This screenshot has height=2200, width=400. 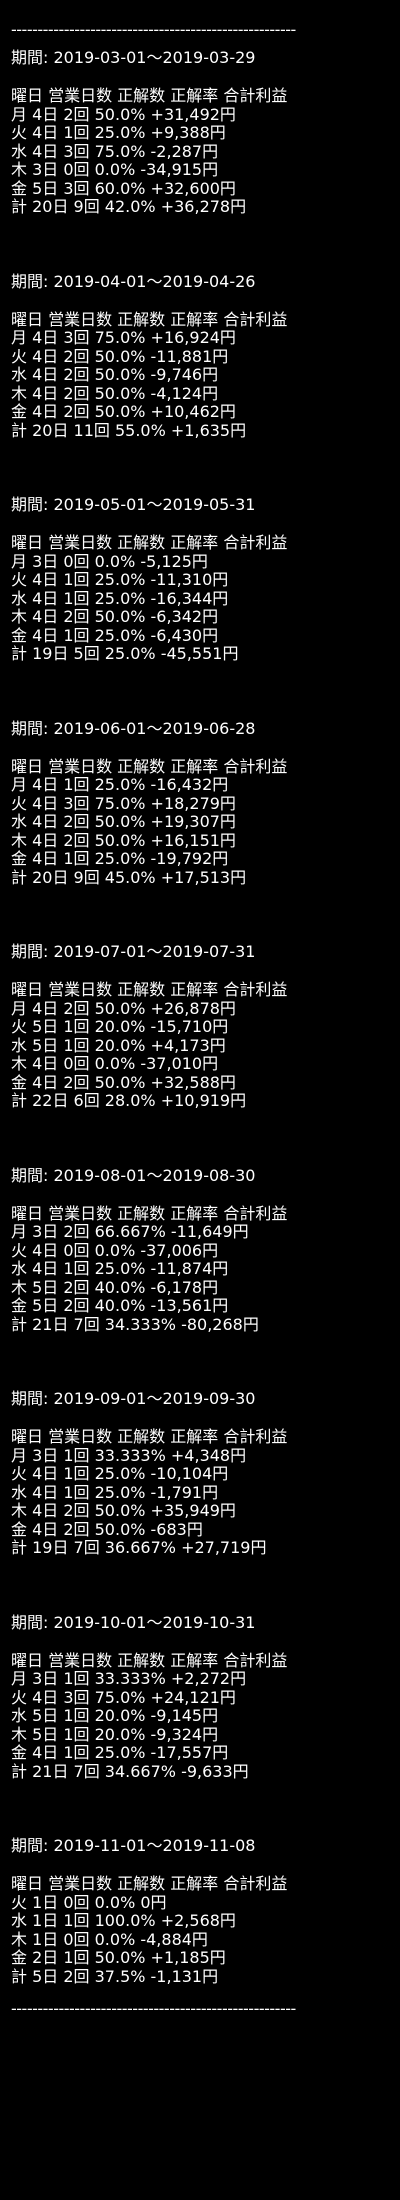 I want to click on total-row: 計 19日 5回 25.0% -45,551円, so click(x=125, y=653).